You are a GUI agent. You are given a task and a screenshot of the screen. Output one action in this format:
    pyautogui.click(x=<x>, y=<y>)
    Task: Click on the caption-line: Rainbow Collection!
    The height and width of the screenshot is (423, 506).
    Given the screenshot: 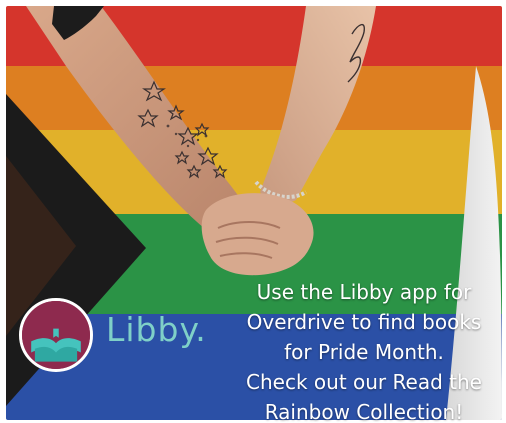 What is the action you would take?
    pyautogui.click(x=364, y=411)
    